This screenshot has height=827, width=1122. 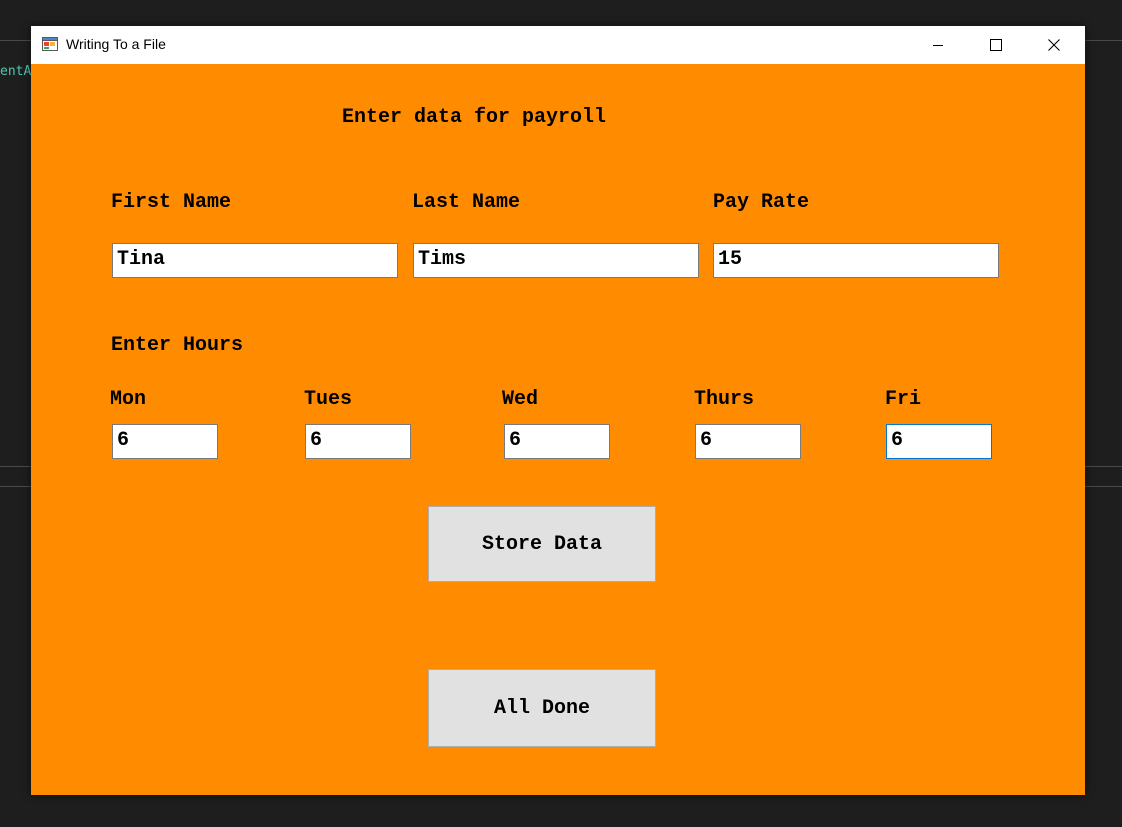 I want to click on all-done-button: All Done, so click(x=542, y=708).